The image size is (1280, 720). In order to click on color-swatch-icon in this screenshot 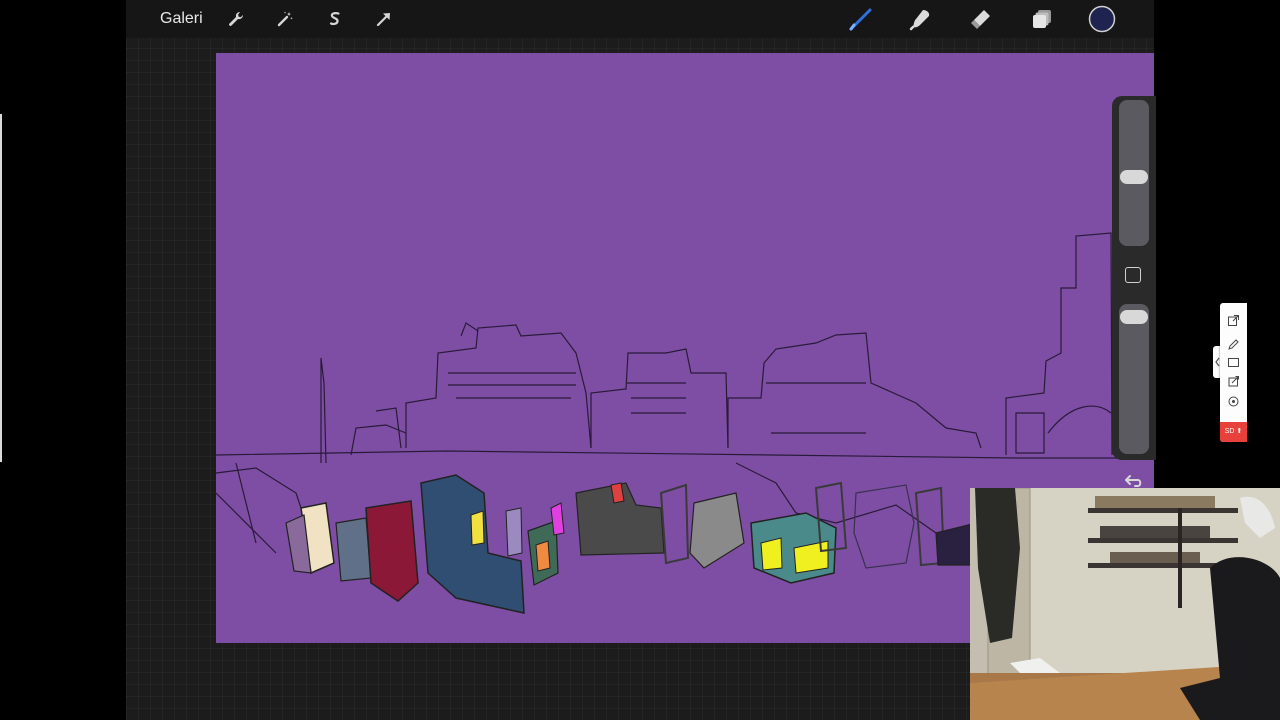, I will do `click(1102, 19)`.